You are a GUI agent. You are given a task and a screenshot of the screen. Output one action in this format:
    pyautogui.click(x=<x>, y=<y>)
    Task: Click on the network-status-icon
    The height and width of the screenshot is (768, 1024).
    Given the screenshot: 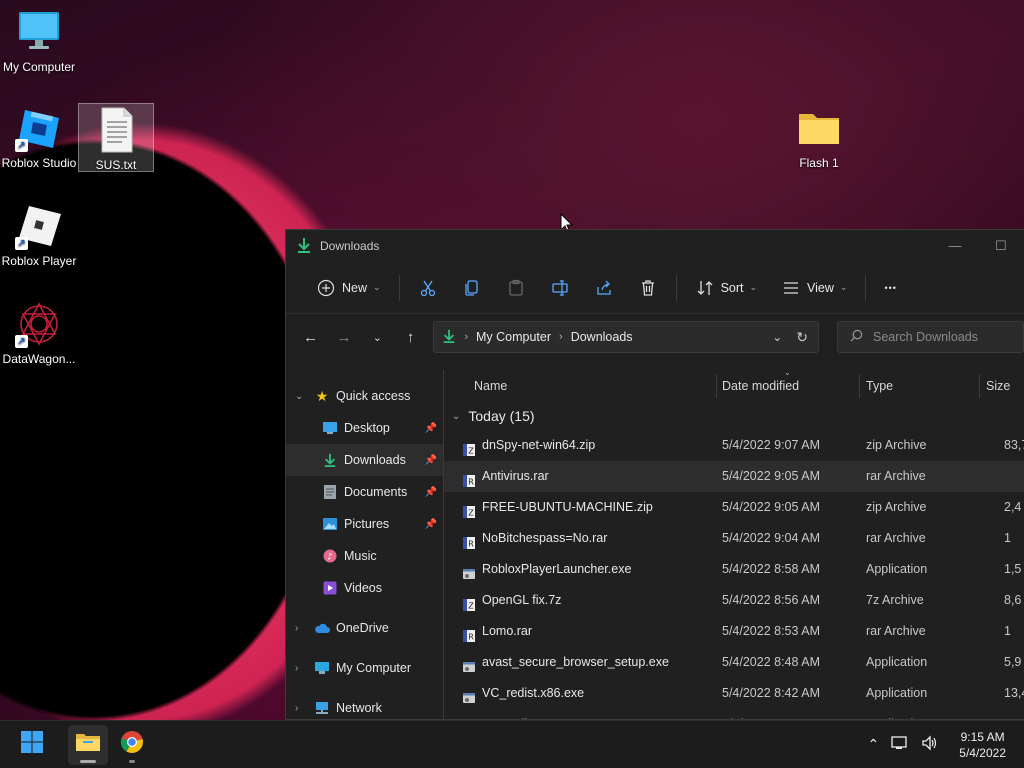 What is the action you would take?
    pyautogui.click(x=900, y=744)
    